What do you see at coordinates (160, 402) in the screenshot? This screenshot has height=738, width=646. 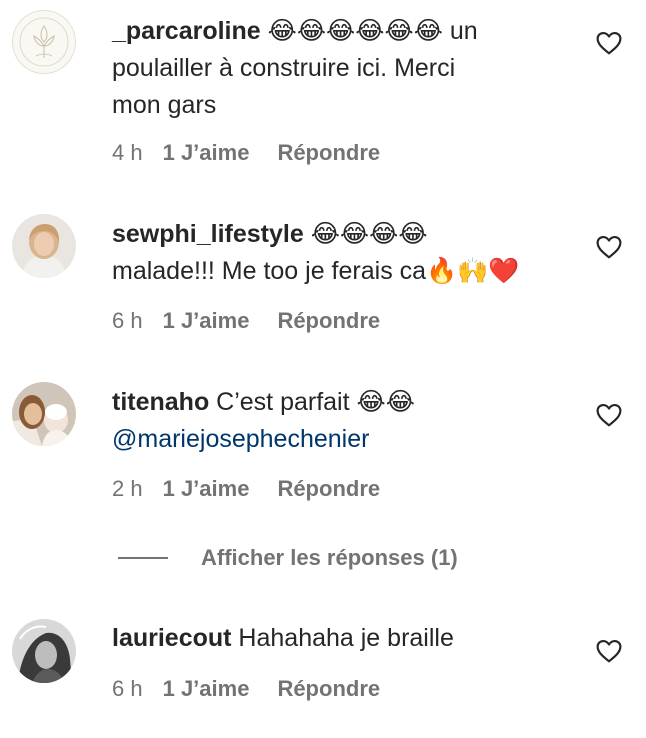 I see `comment-username: titenaho` at bounding box center [160, 402].